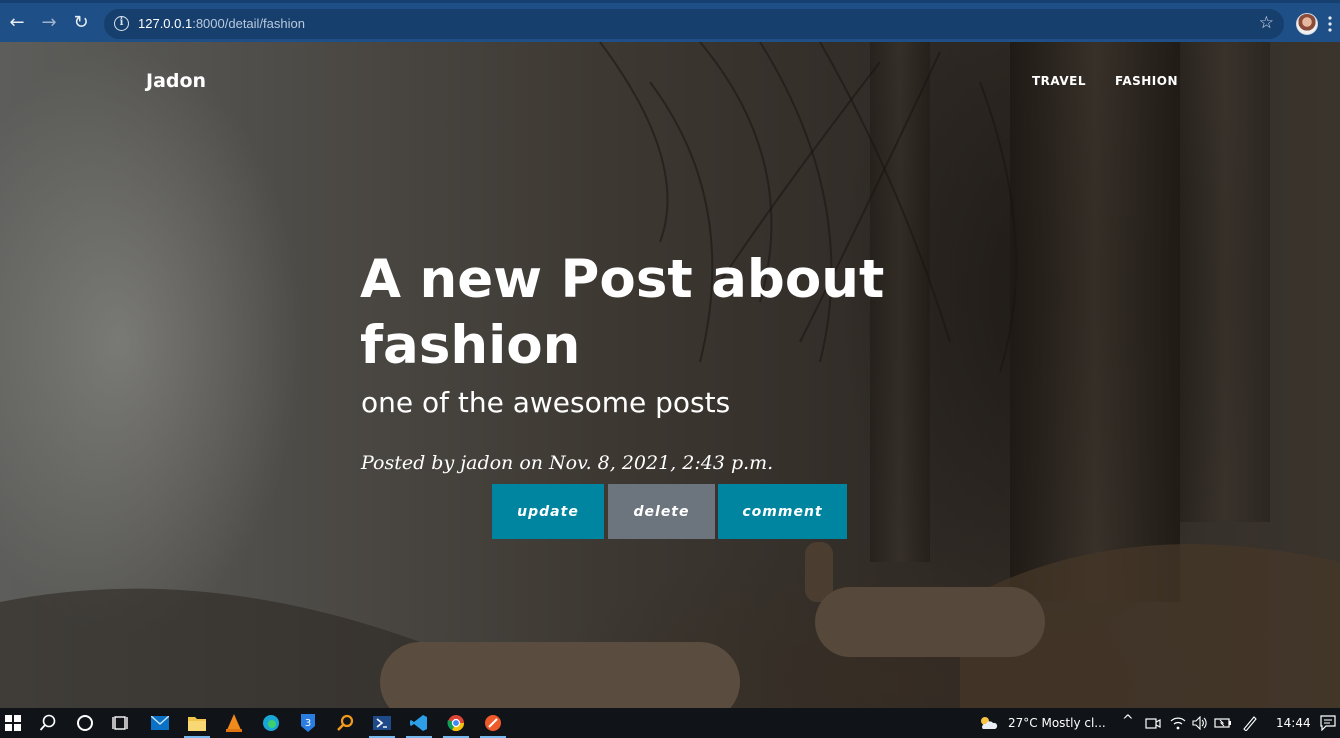 The image size is (1340, 738). What do you see at coordinates (1293, 723) in the screenshot?
I see `clock-time: 14:44` at bounding box center [1293, 723].